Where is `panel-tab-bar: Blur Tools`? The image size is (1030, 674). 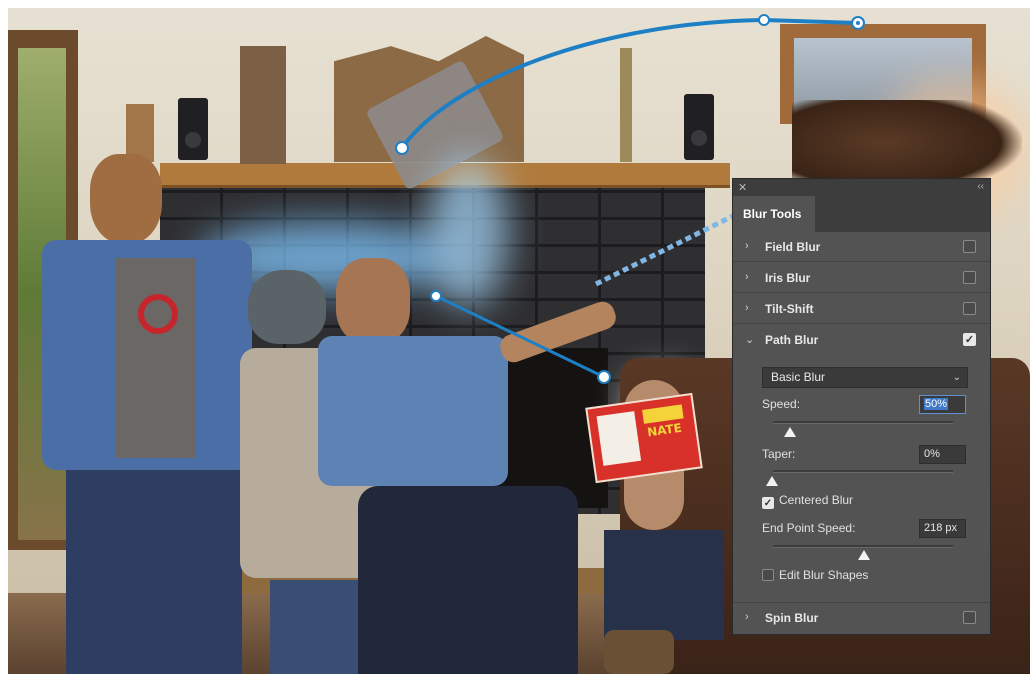 panel-tab-bar: Blur Tools is located at coordinates (861, 214).